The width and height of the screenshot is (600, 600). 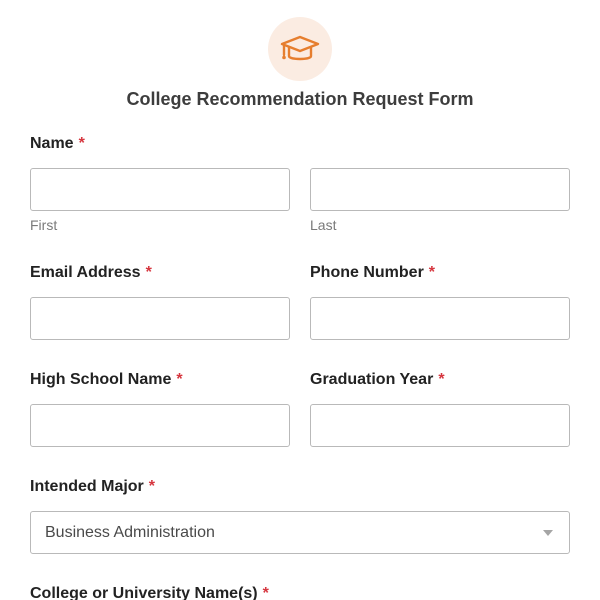 I want to click on intended-major-label-text: Intended Major, so click(x=87, y=486).